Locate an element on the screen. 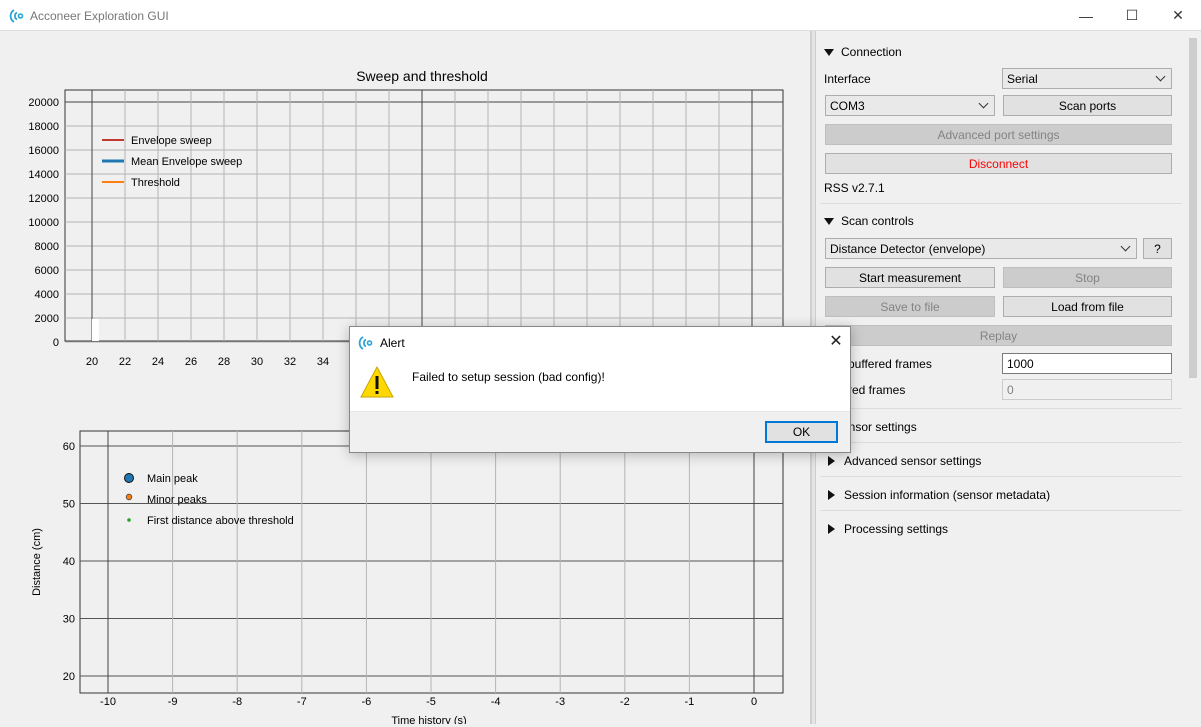 This screenshot has width=1201, height=727. bottom-plot-x-ticks: -10 -9 -8 -7 -6 -5 -4 -3 -2 -1 0 is located at coordinates (428, 702).